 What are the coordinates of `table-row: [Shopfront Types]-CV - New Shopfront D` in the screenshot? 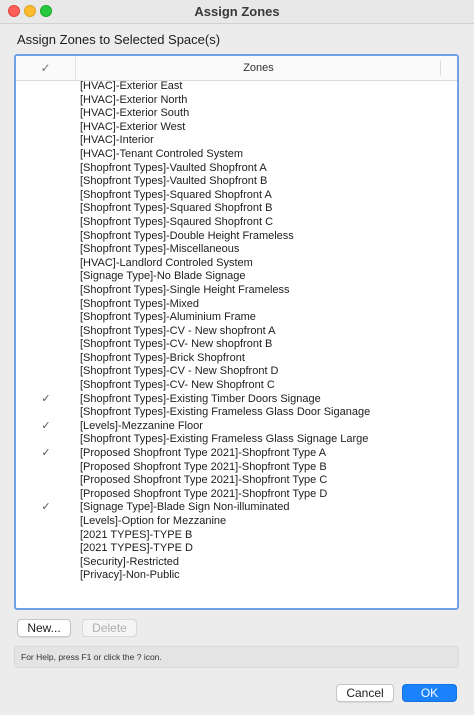 It's located at (236, 372).